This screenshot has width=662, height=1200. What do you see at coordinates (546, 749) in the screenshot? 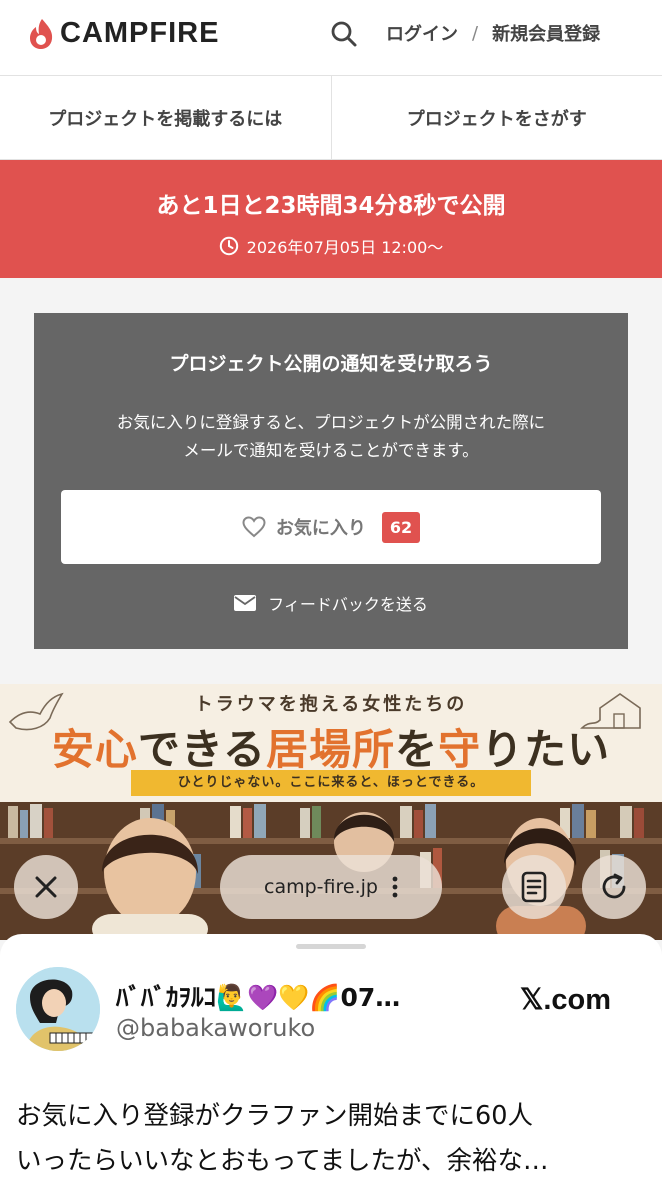
I see `hero-title-part: りたい` at bounding box center [546, 749].